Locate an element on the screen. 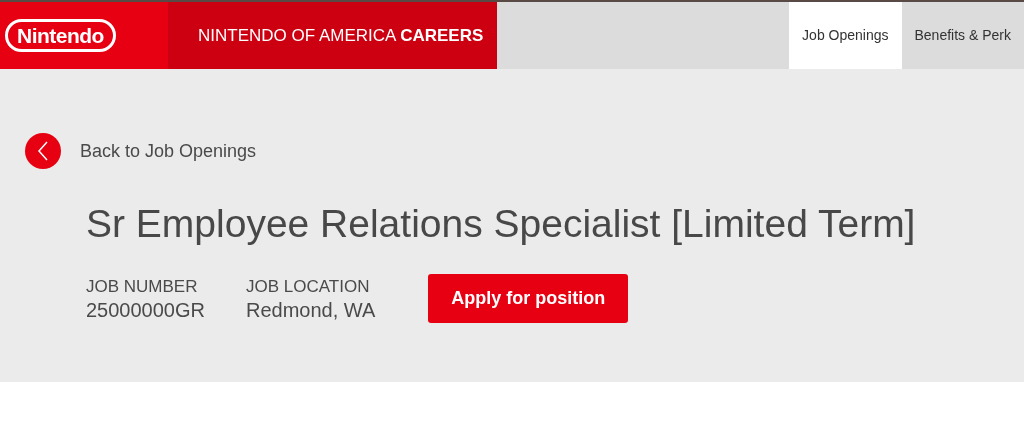 The image size is (1024, 427). field-label: JOB LOCATION is located at coordinates (308, 286).